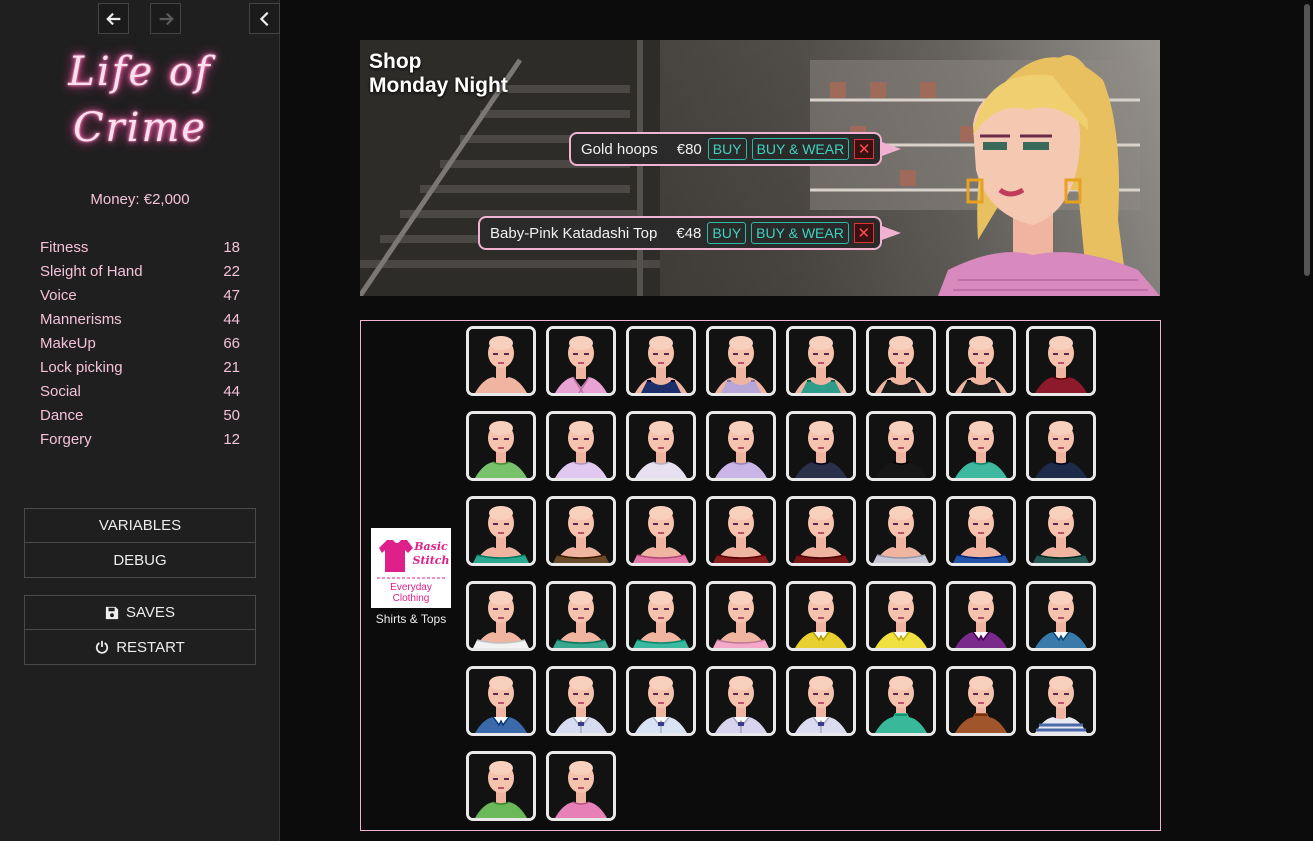  What do you see at coordinates (91, 271) in the screenshot?
I see `skill-name: Sleight of Hand` at bounding box center [91, 271].